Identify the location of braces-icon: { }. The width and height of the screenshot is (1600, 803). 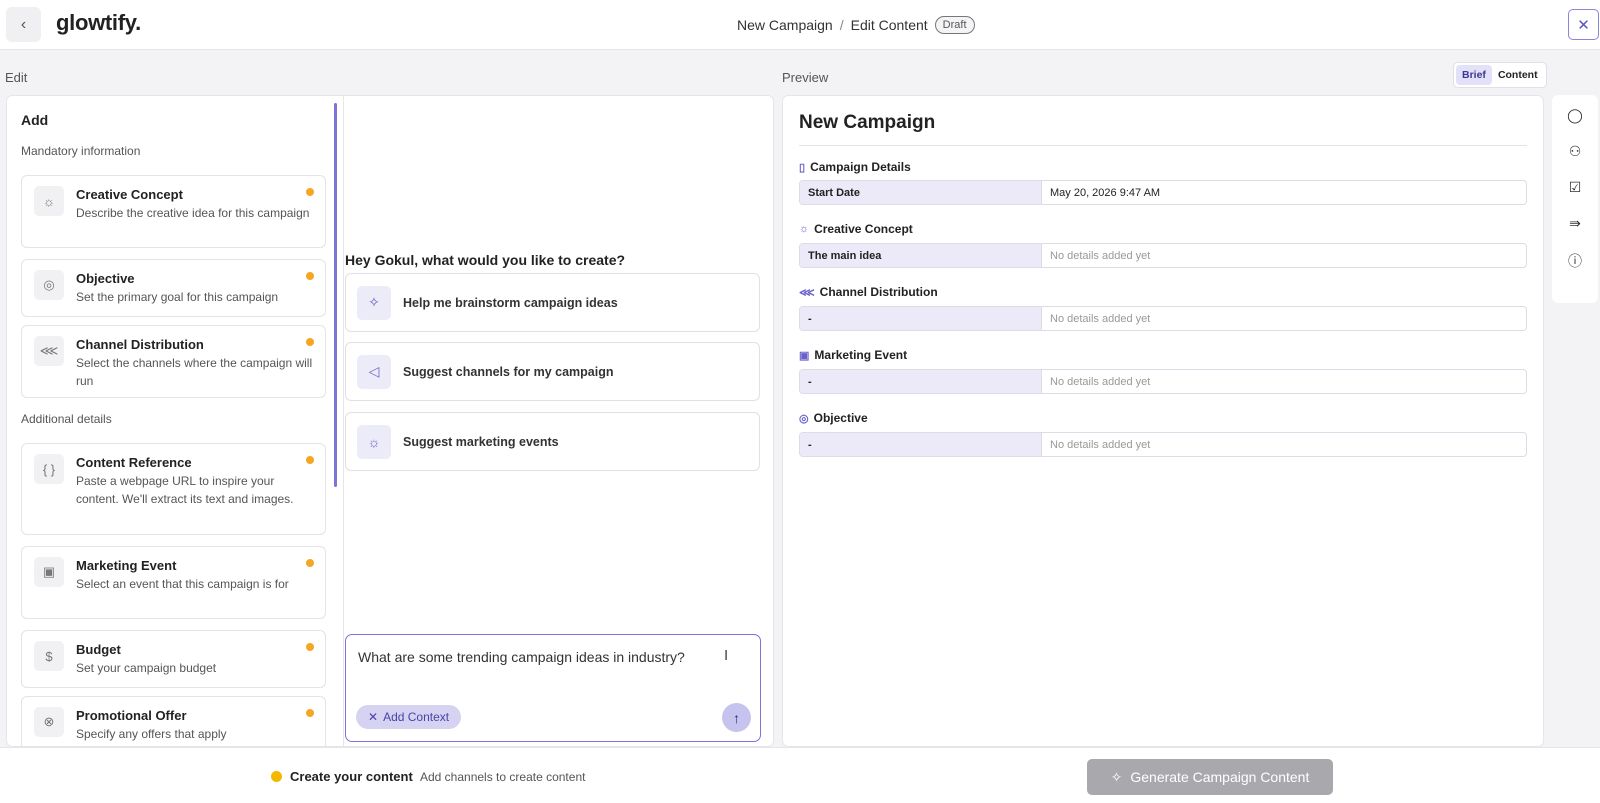
(49, 469).